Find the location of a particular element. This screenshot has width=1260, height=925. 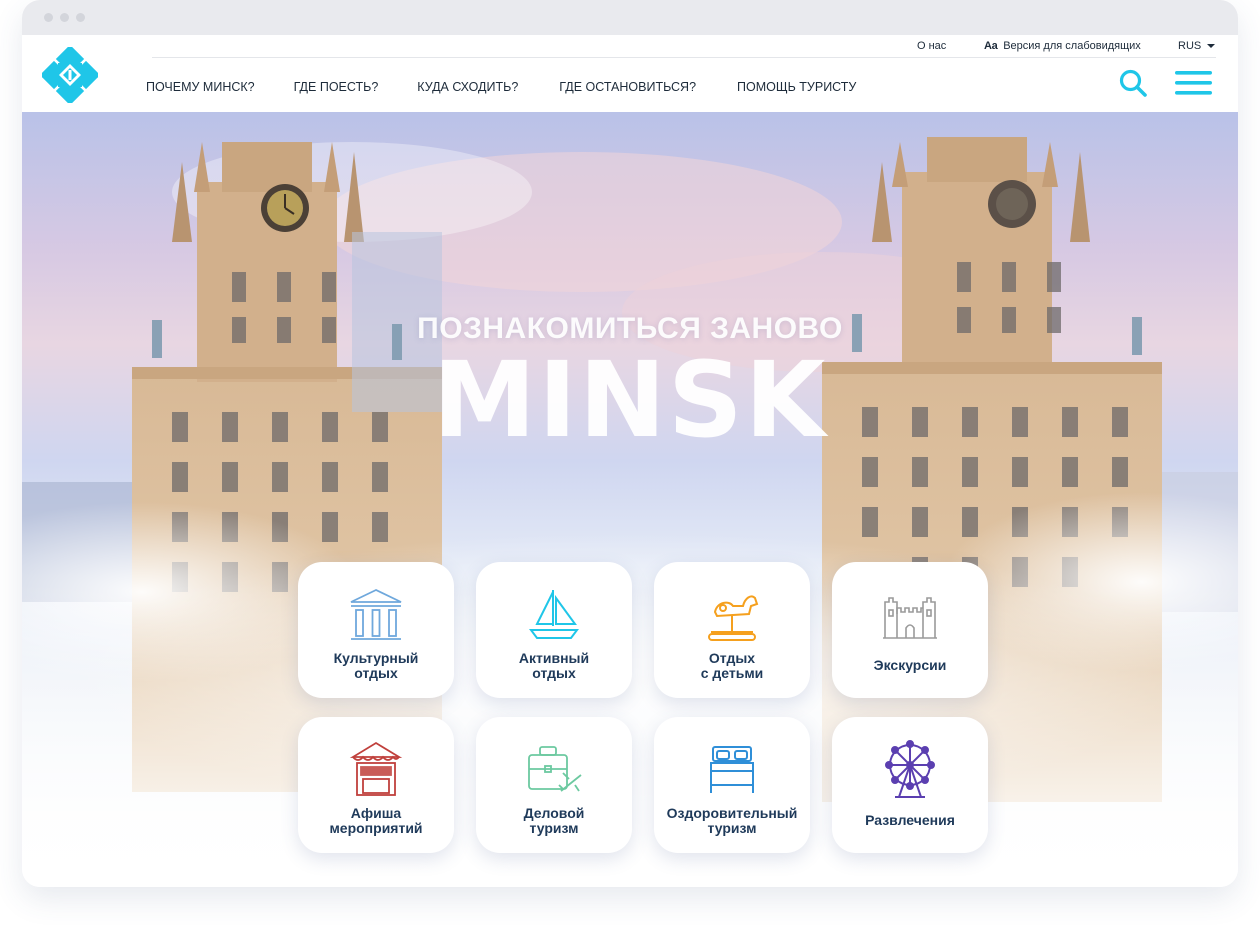

bed-icon is located at coordinates (732, 769).